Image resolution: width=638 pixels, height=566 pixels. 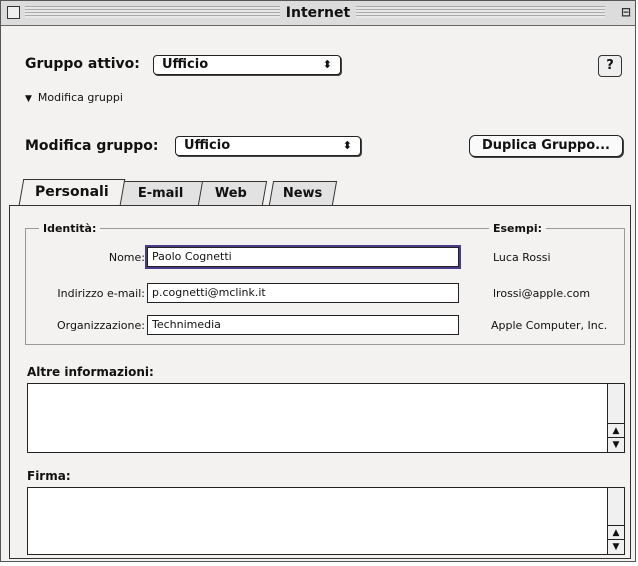 I want to click on help-button: ?, so click(x=610, y=66).